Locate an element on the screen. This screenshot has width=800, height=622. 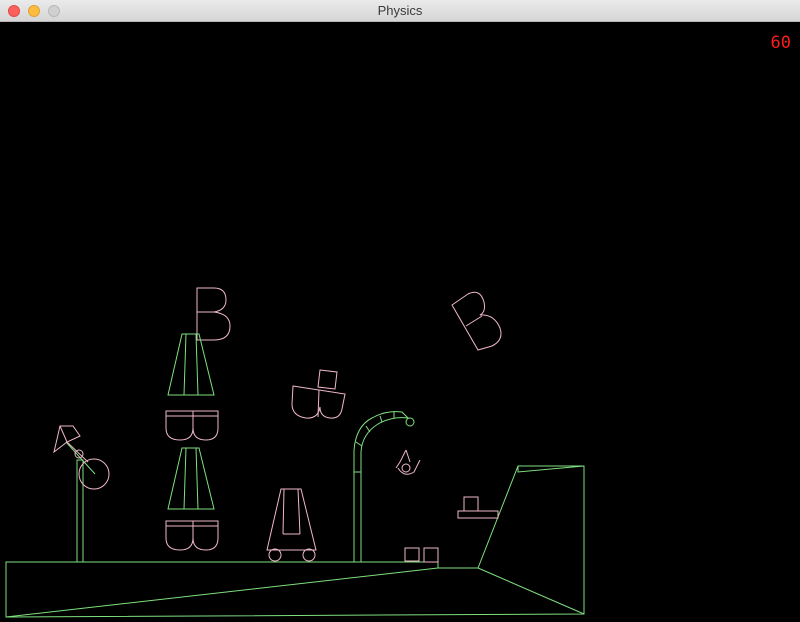
left-wheel-assembly is located at coordinates (81, 457).